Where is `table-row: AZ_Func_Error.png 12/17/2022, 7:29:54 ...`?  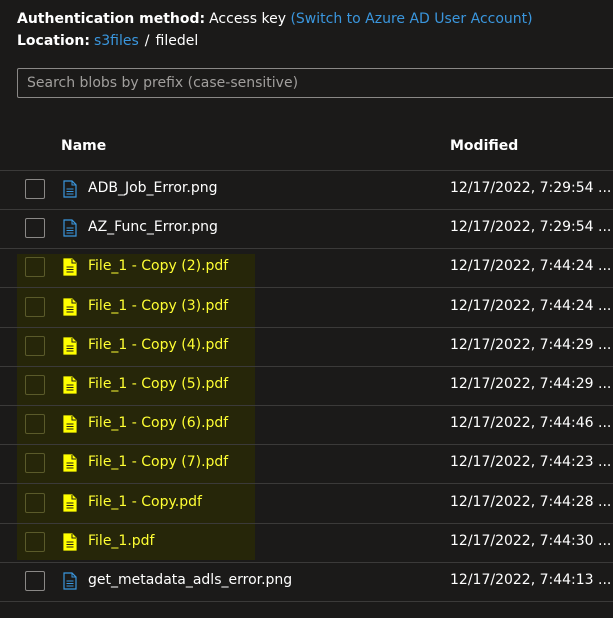 table-row: AZ_Func_Error.png 12/17/2022, 7:29:54 ... is located at coordinates (306, 229).